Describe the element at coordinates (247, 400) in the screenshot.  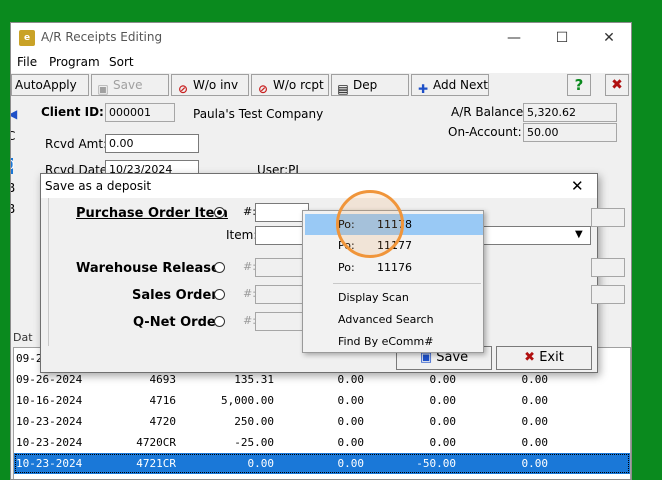
I see `row-amount: 5,000.00` at that location.